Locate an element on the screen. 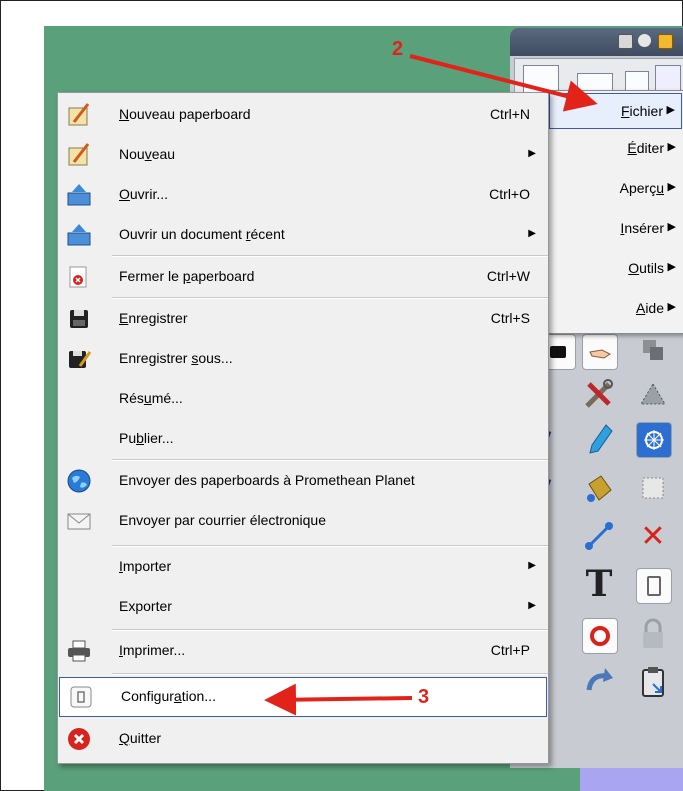 The image size is (683, 791). redo-icon is located at coordinates (599, 682).